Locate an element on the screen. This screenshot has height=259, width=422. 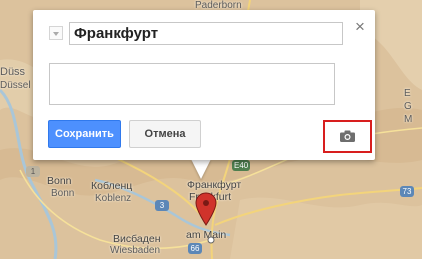
map-label-wiesbaden-de: Wiesbaden is located at coordinates (135, 250).